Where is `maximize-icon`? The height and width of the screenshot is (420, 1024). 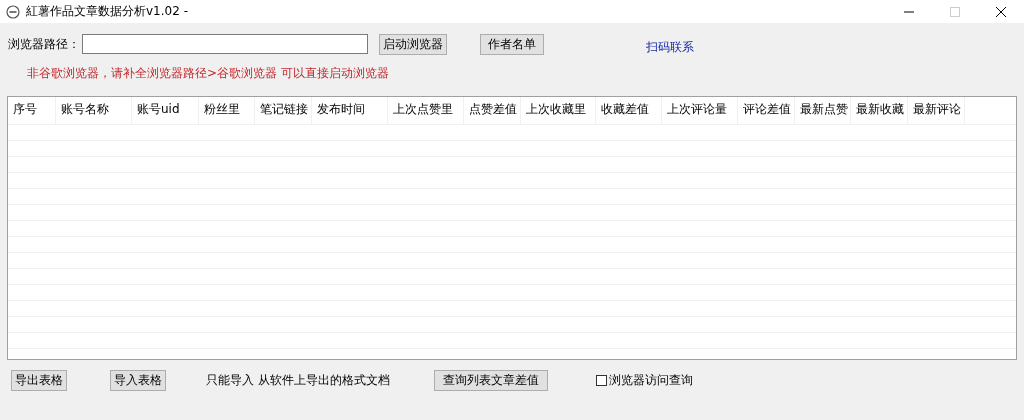 maximize-icon is located at coordinates (955, 11).